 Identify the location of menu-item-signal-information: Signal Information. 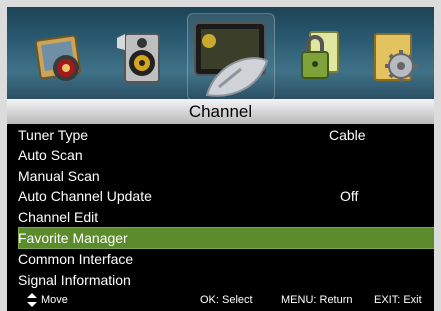
(220, 280).